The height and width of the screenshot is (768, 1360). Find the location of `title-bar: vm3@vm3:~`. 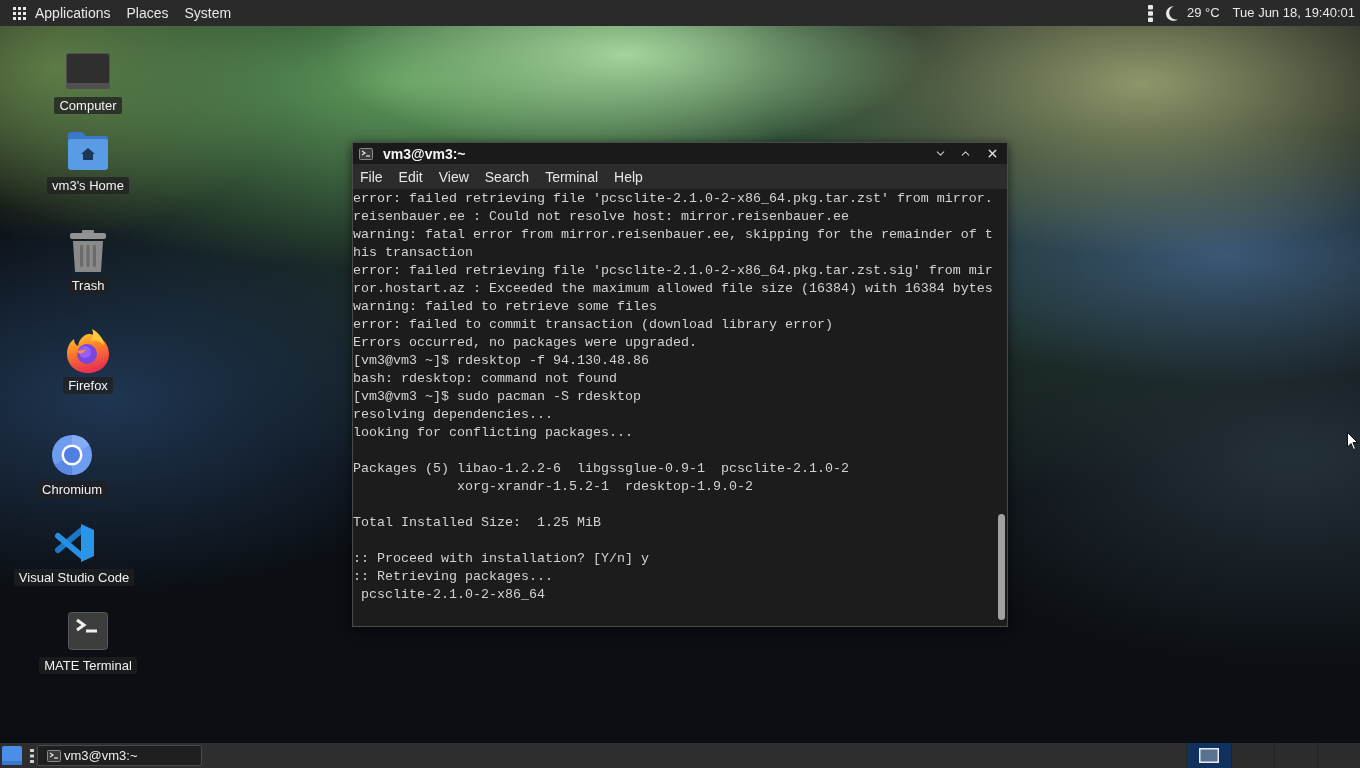

title-bar: vm3@vm3:~ is located at coordinates (680, 153).